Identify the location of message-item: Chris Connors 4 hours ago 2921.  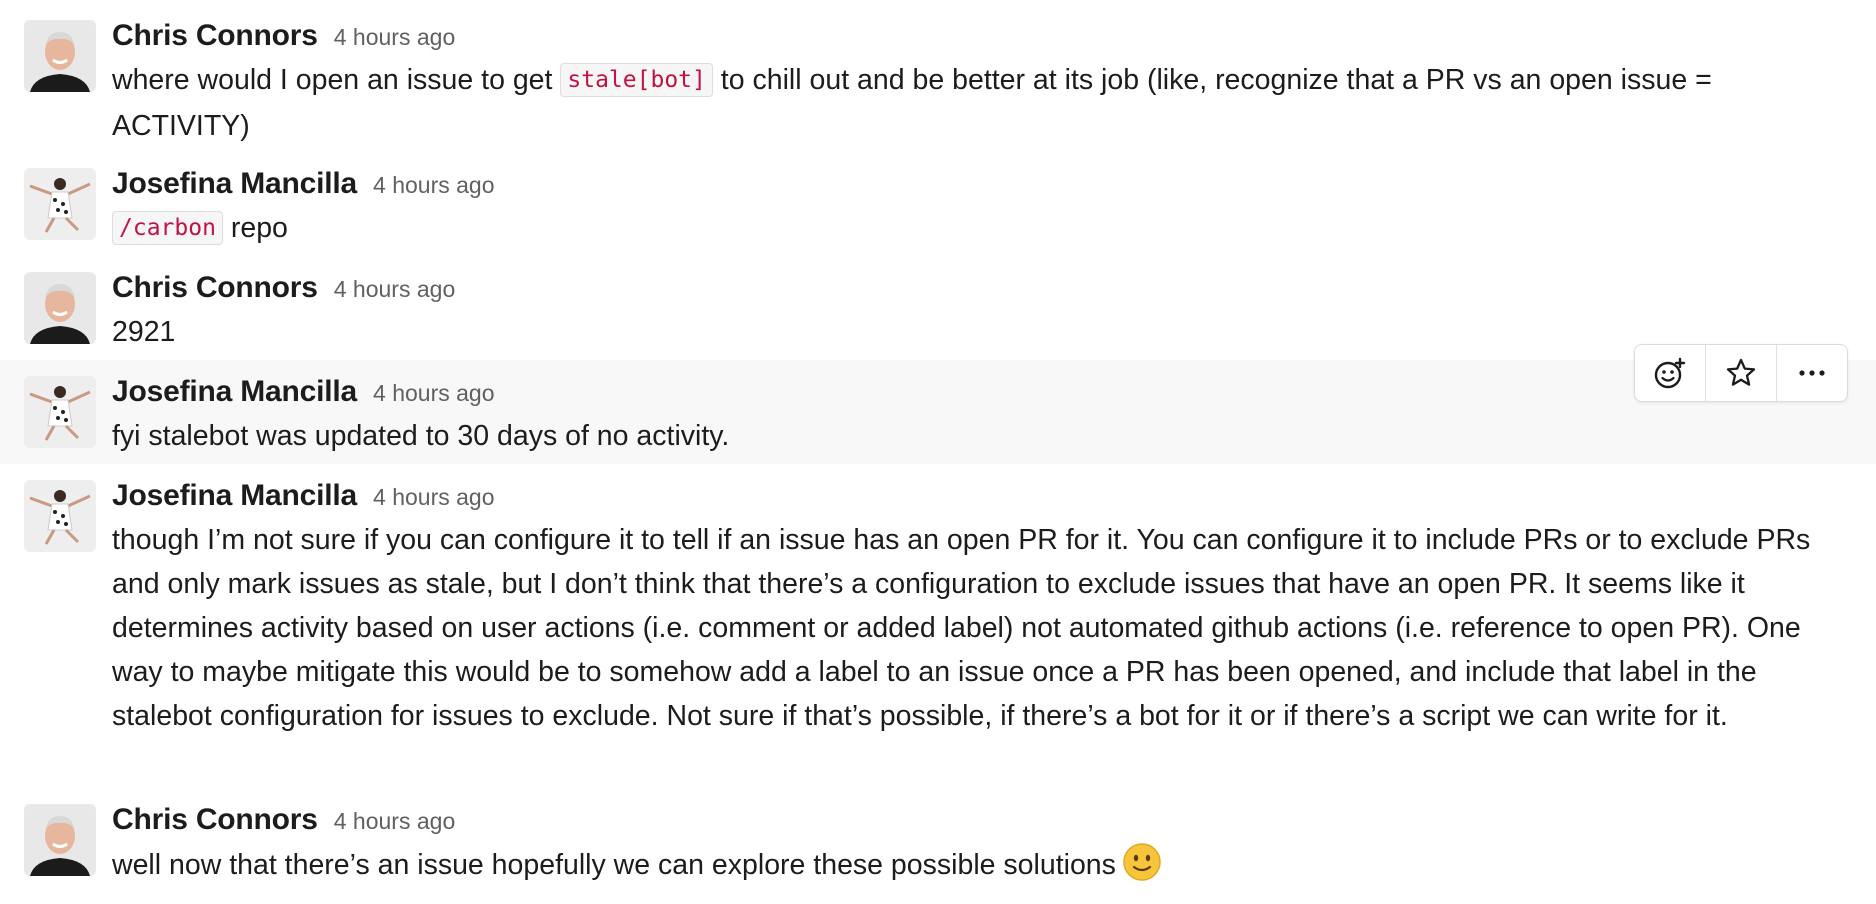
(938, 309).